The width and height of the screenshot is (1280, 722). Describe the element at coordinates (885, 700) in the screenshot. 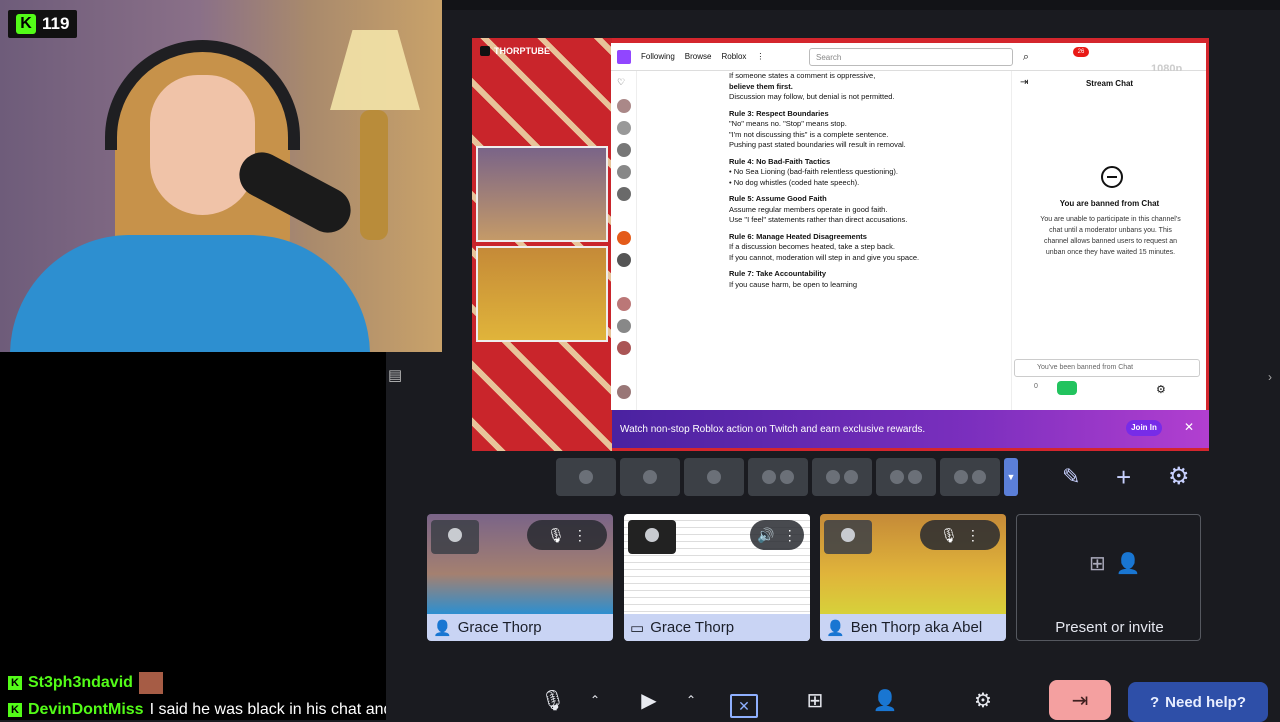

I see `add-person-icon: 👤` at that location.